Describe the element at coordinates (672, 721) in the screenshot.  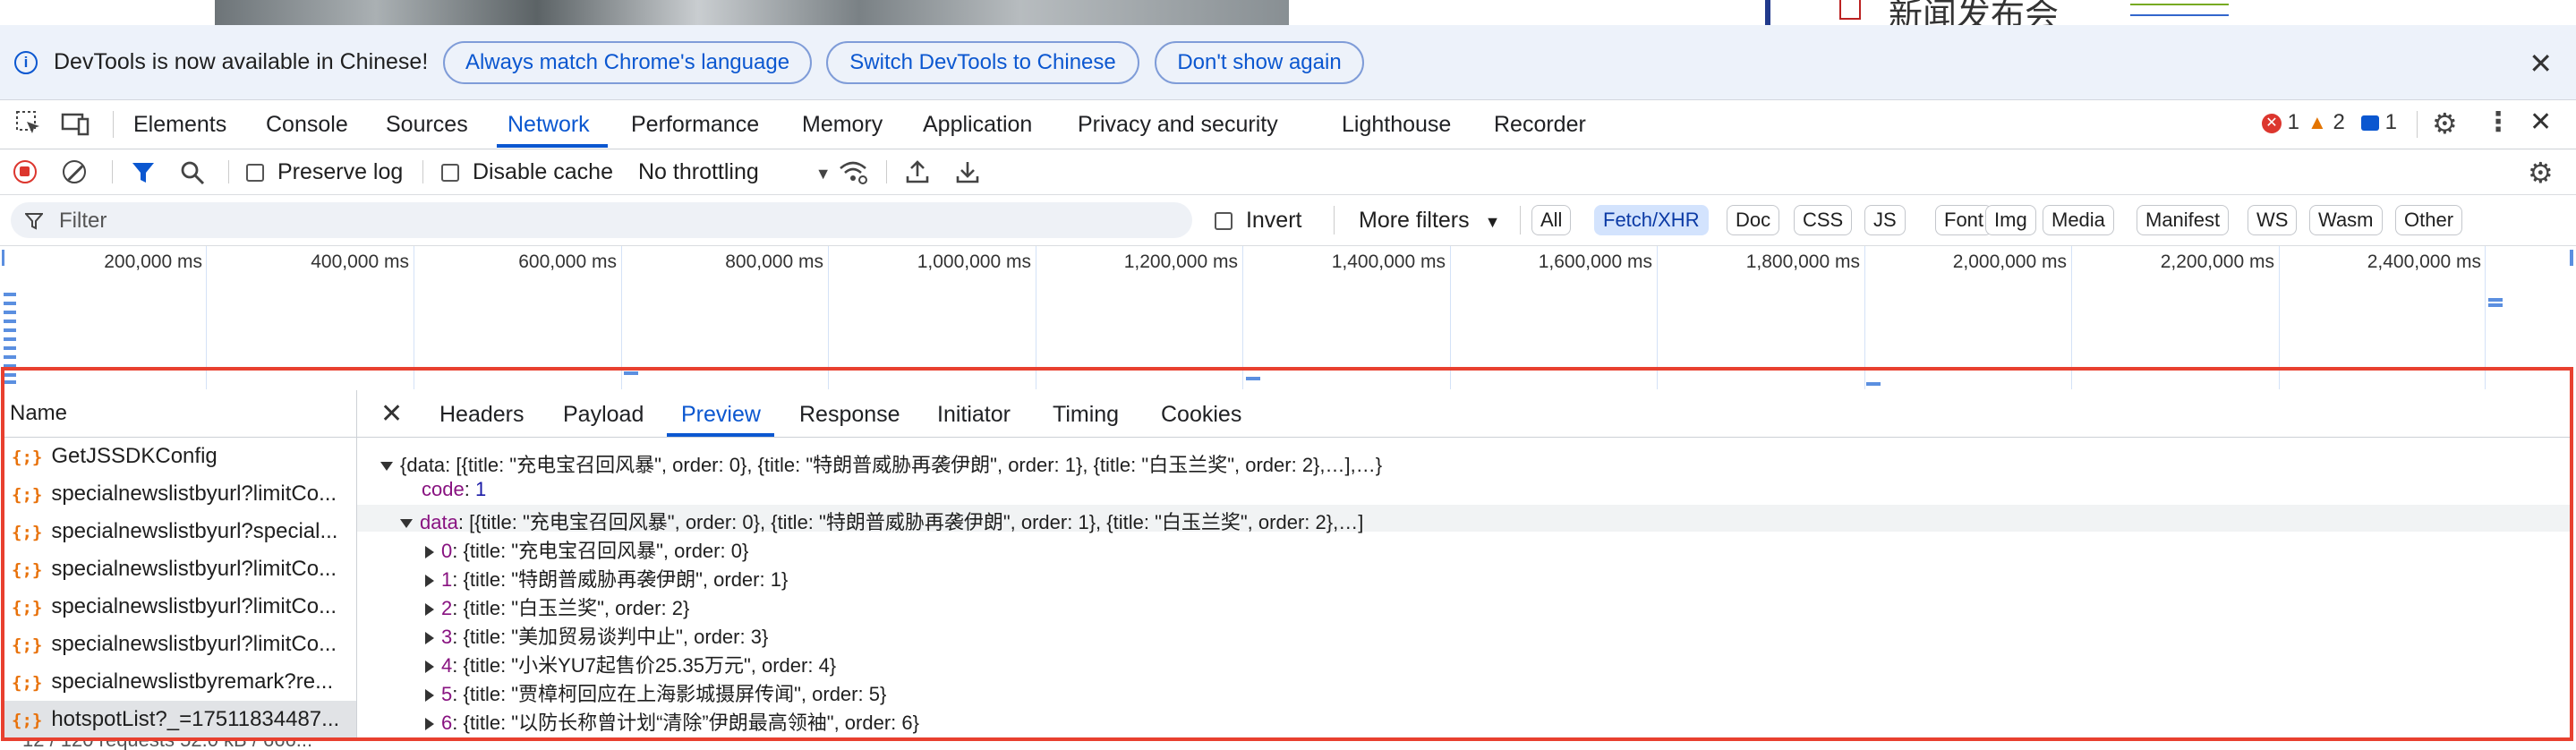
I see `json-array-item: 6: {title: "以防长称曾计划“清除”伊朗最高领袖", order` at that location.